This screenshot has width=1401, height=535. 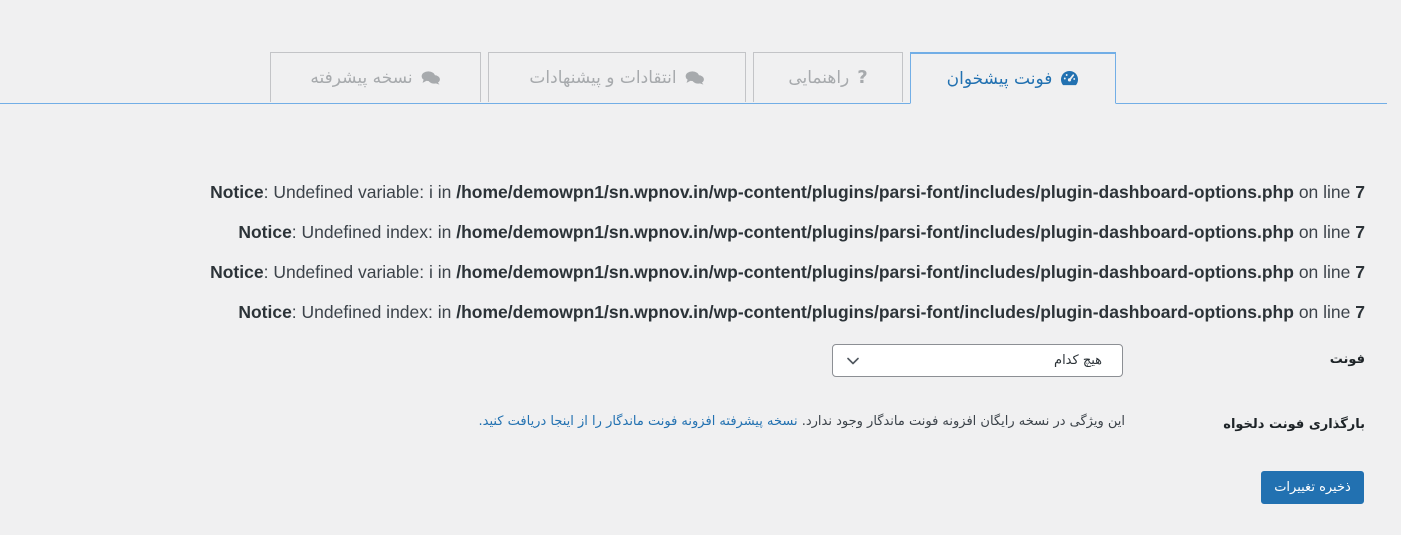 I want to click on font-select: هیچ کدام, so click(x=977, y=360).